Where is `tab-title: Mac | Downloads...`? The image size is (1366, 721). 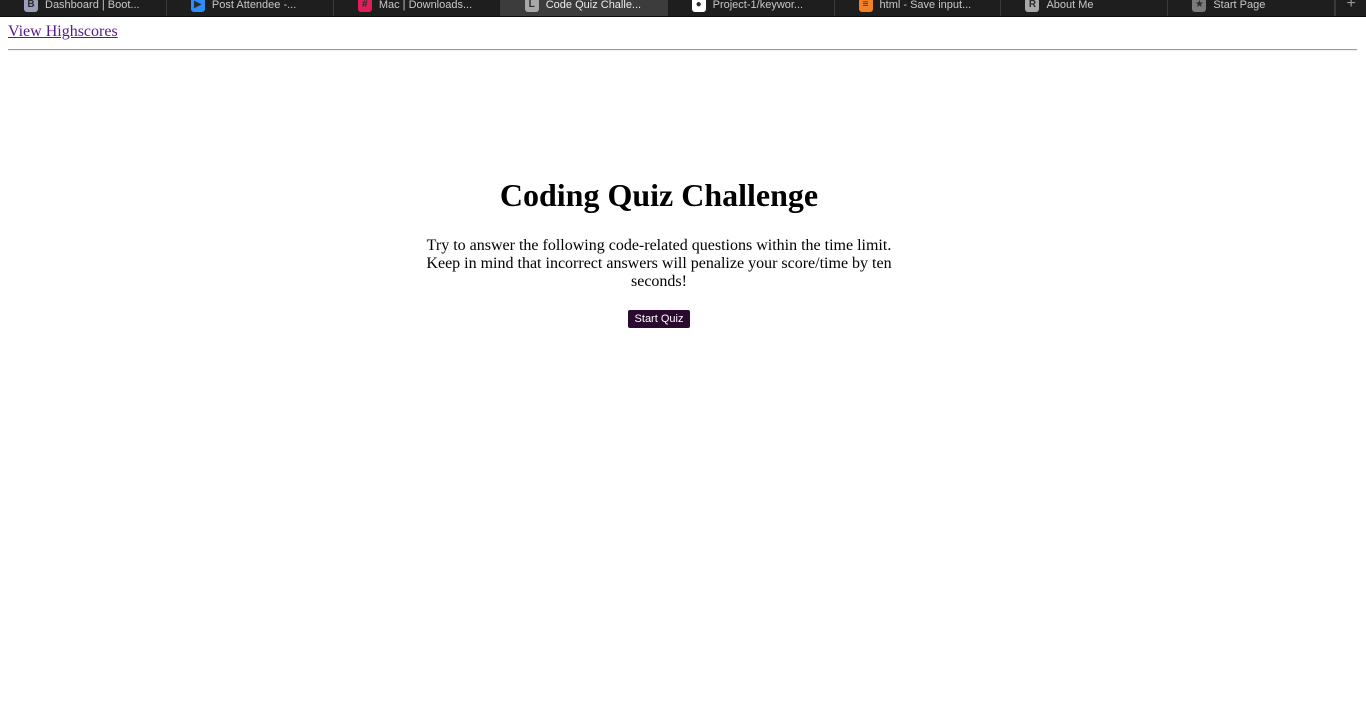
tab-title: Mac | Downloads... is located at coordinates (425, 5).